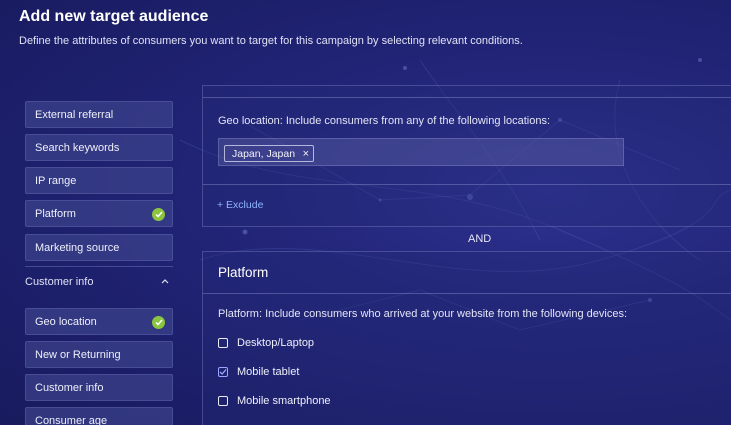 This screenshot has width=731, height=425. What do you see at coordinates (268, 372) in the screenshot?
I see `option-label: Mobile tablet` at bounding box center [268, 372].